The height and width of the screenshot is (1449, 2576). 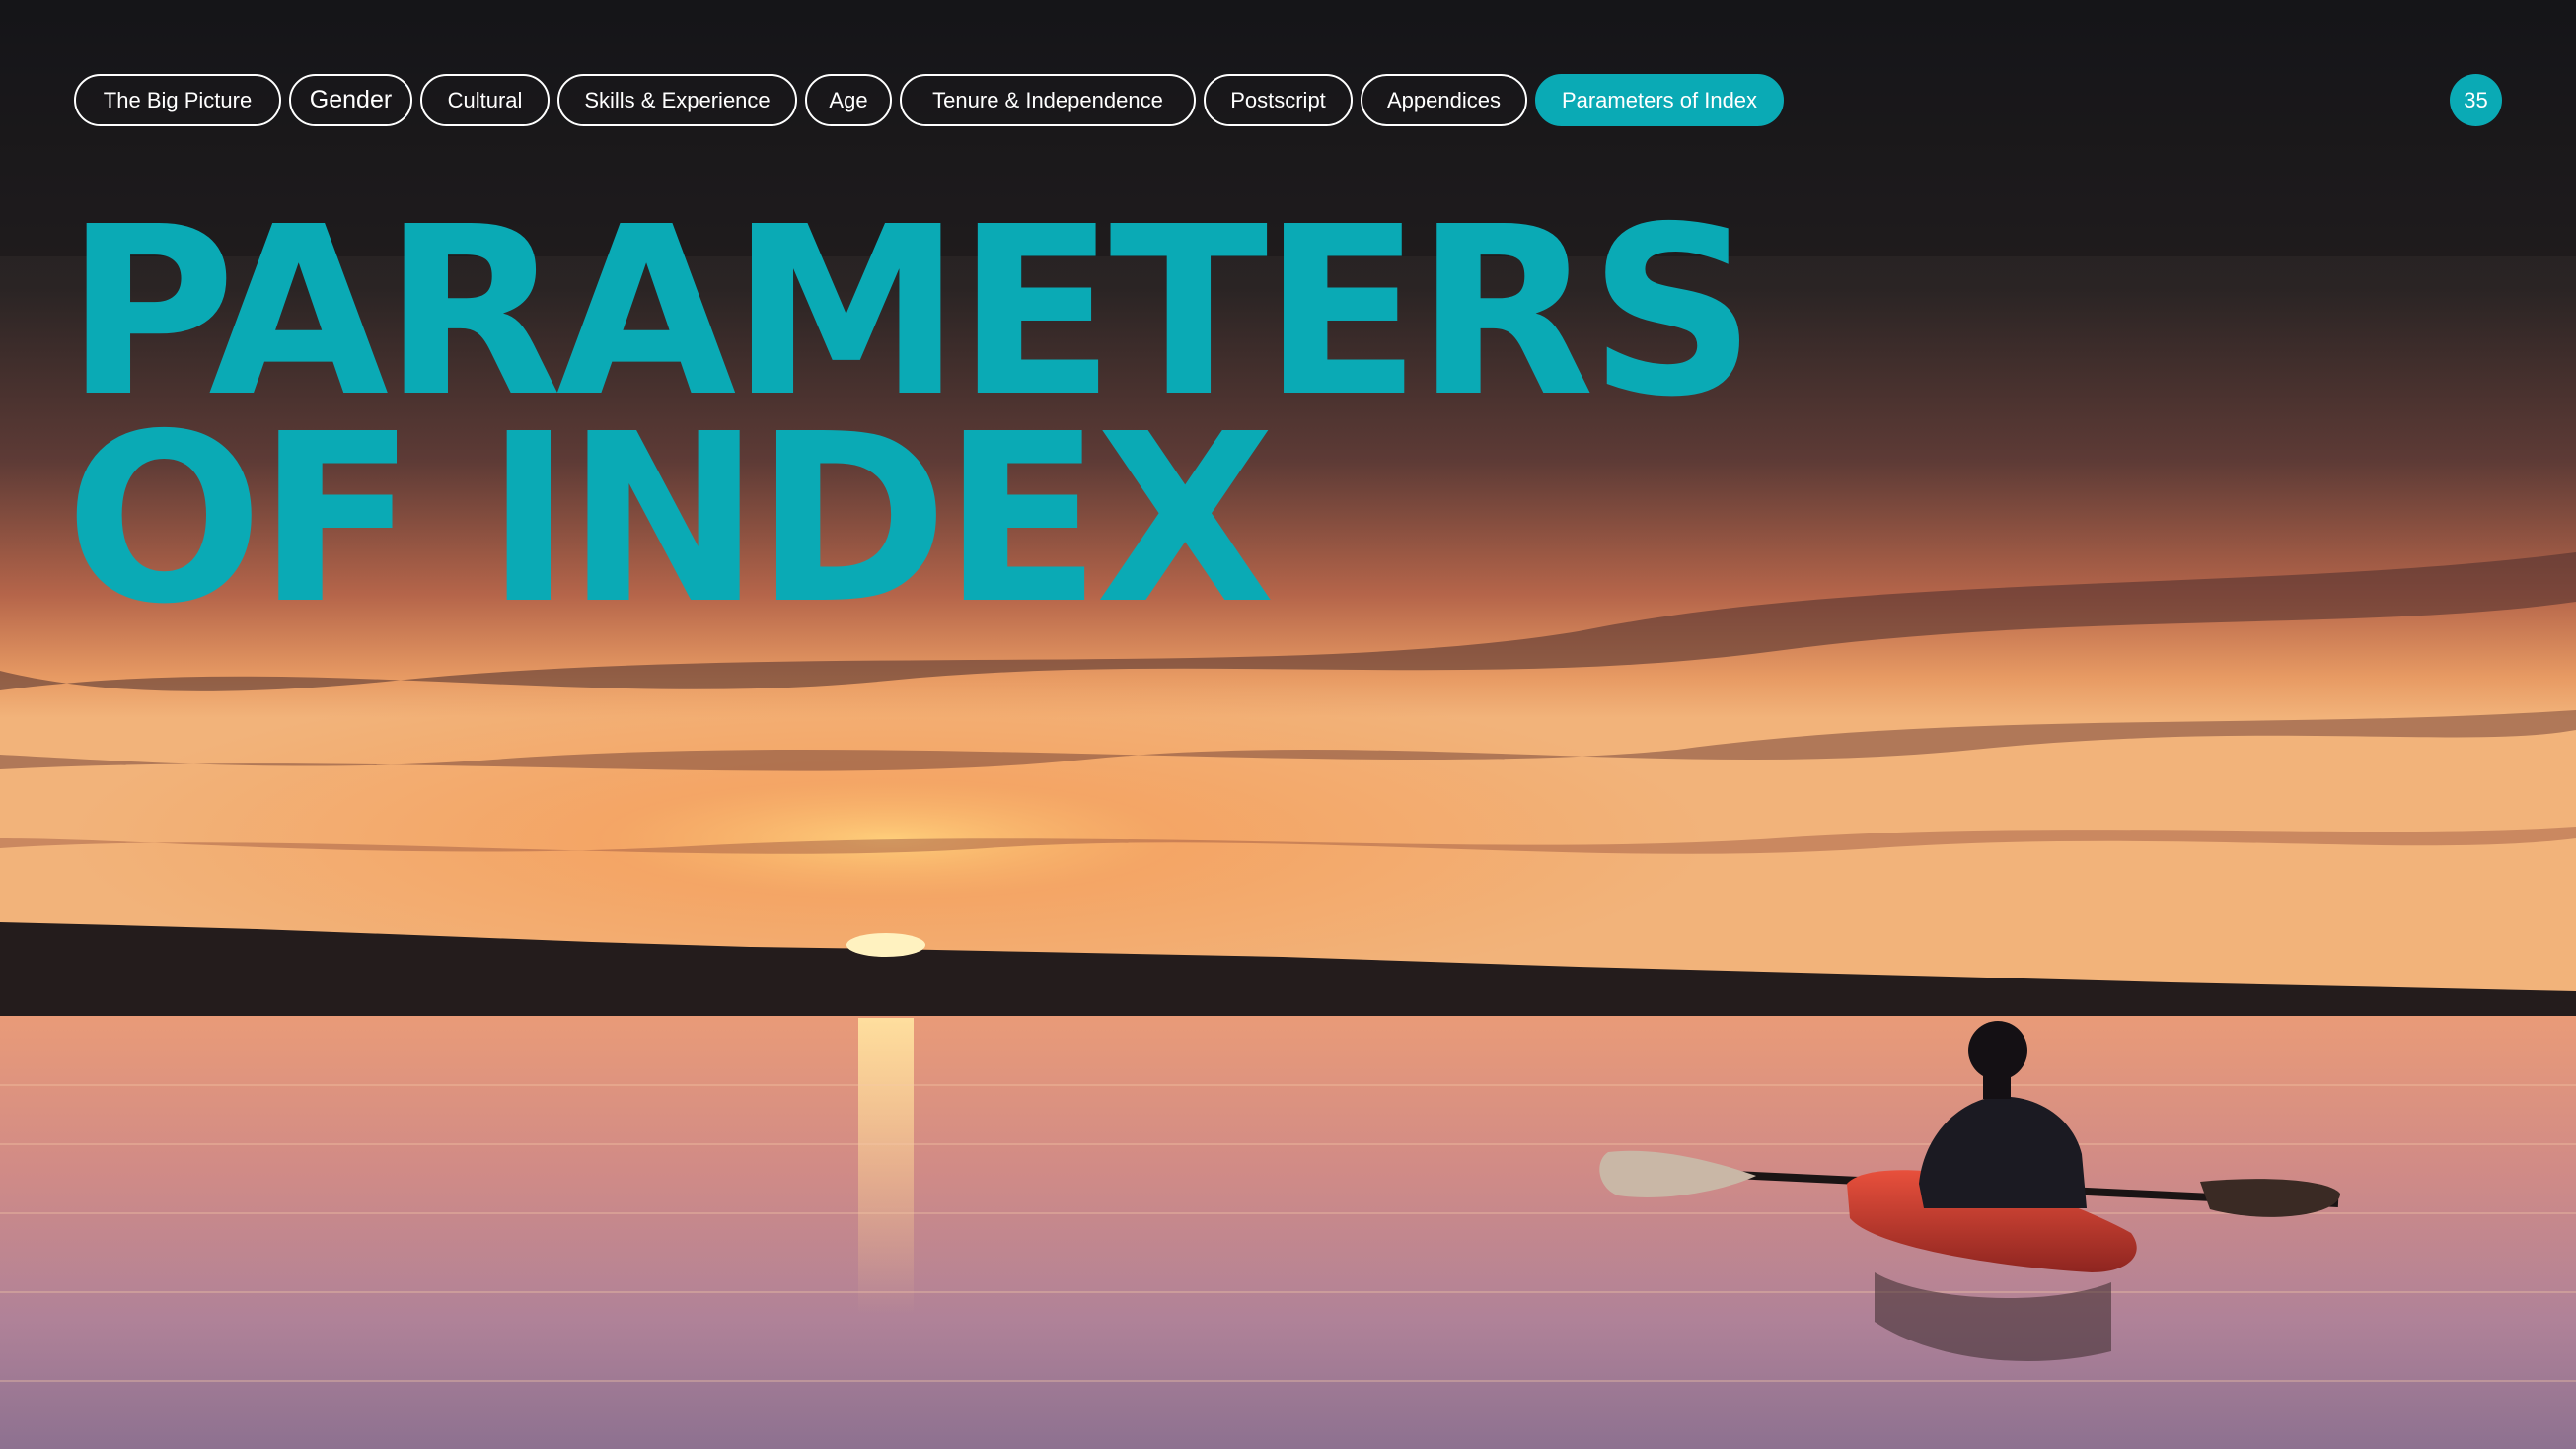 I want to click on nav-tab-parameters-of-index: Parameters of Index, so click(x=1659, y=100).